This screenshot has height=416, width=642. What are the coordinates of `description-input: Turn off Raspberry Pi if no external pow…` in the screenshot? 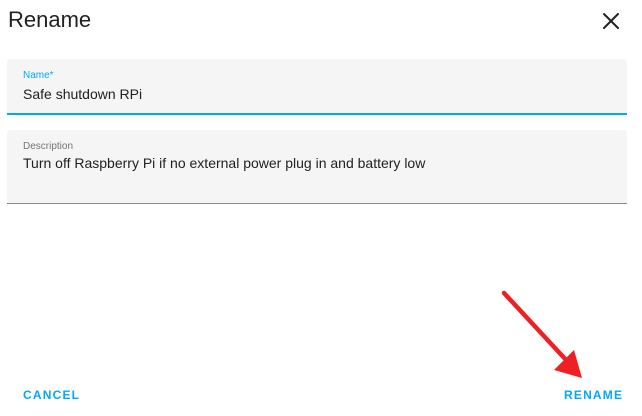 It's located at (224, 163).